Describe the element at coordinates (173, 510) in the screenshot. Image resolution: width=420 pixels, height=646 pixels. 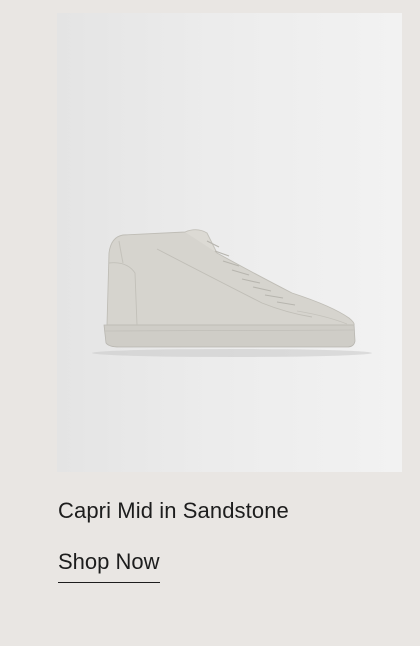
I see `product-title: Capri Mid in Sandstone` at that location.